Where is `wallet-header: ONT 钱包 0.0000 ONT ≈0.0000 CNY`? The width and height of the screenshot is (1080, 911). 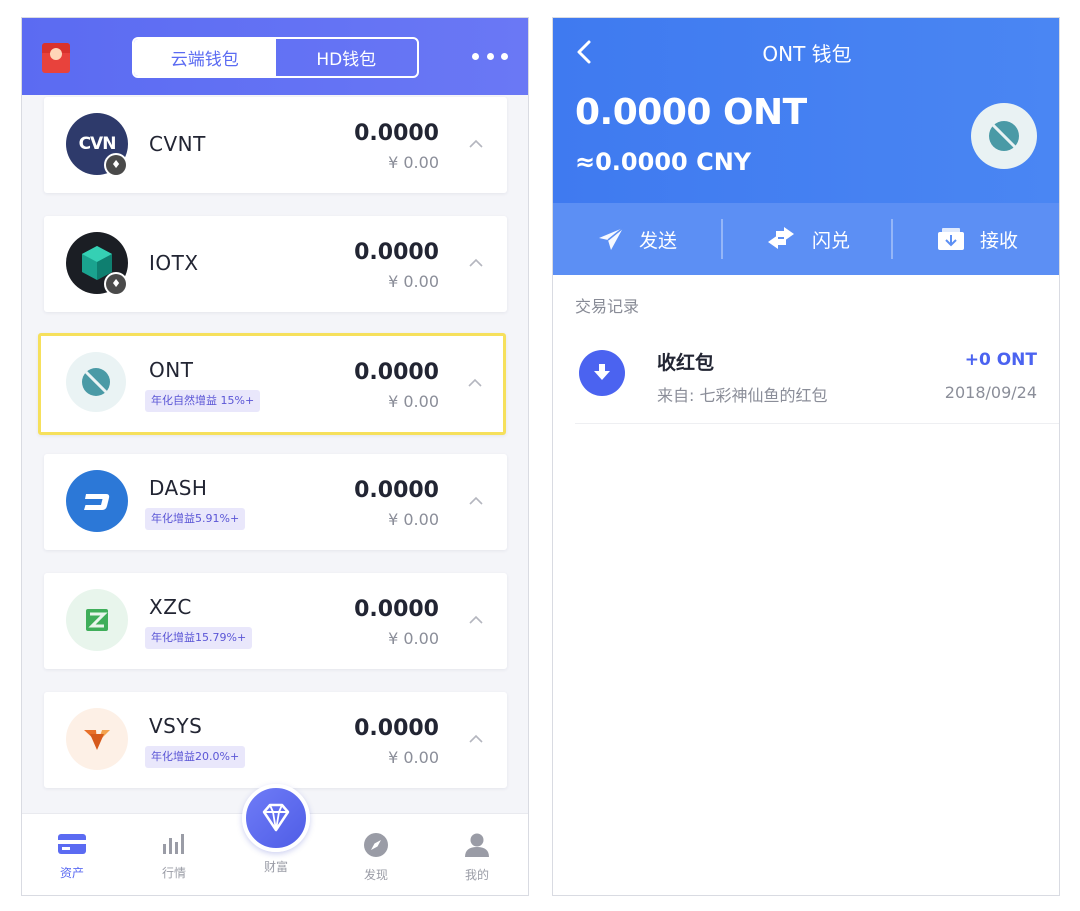
wallet-header: ONT 钱包 0.0000 ONT ≈0.0000 CNY is located at coordinates (806, 110).